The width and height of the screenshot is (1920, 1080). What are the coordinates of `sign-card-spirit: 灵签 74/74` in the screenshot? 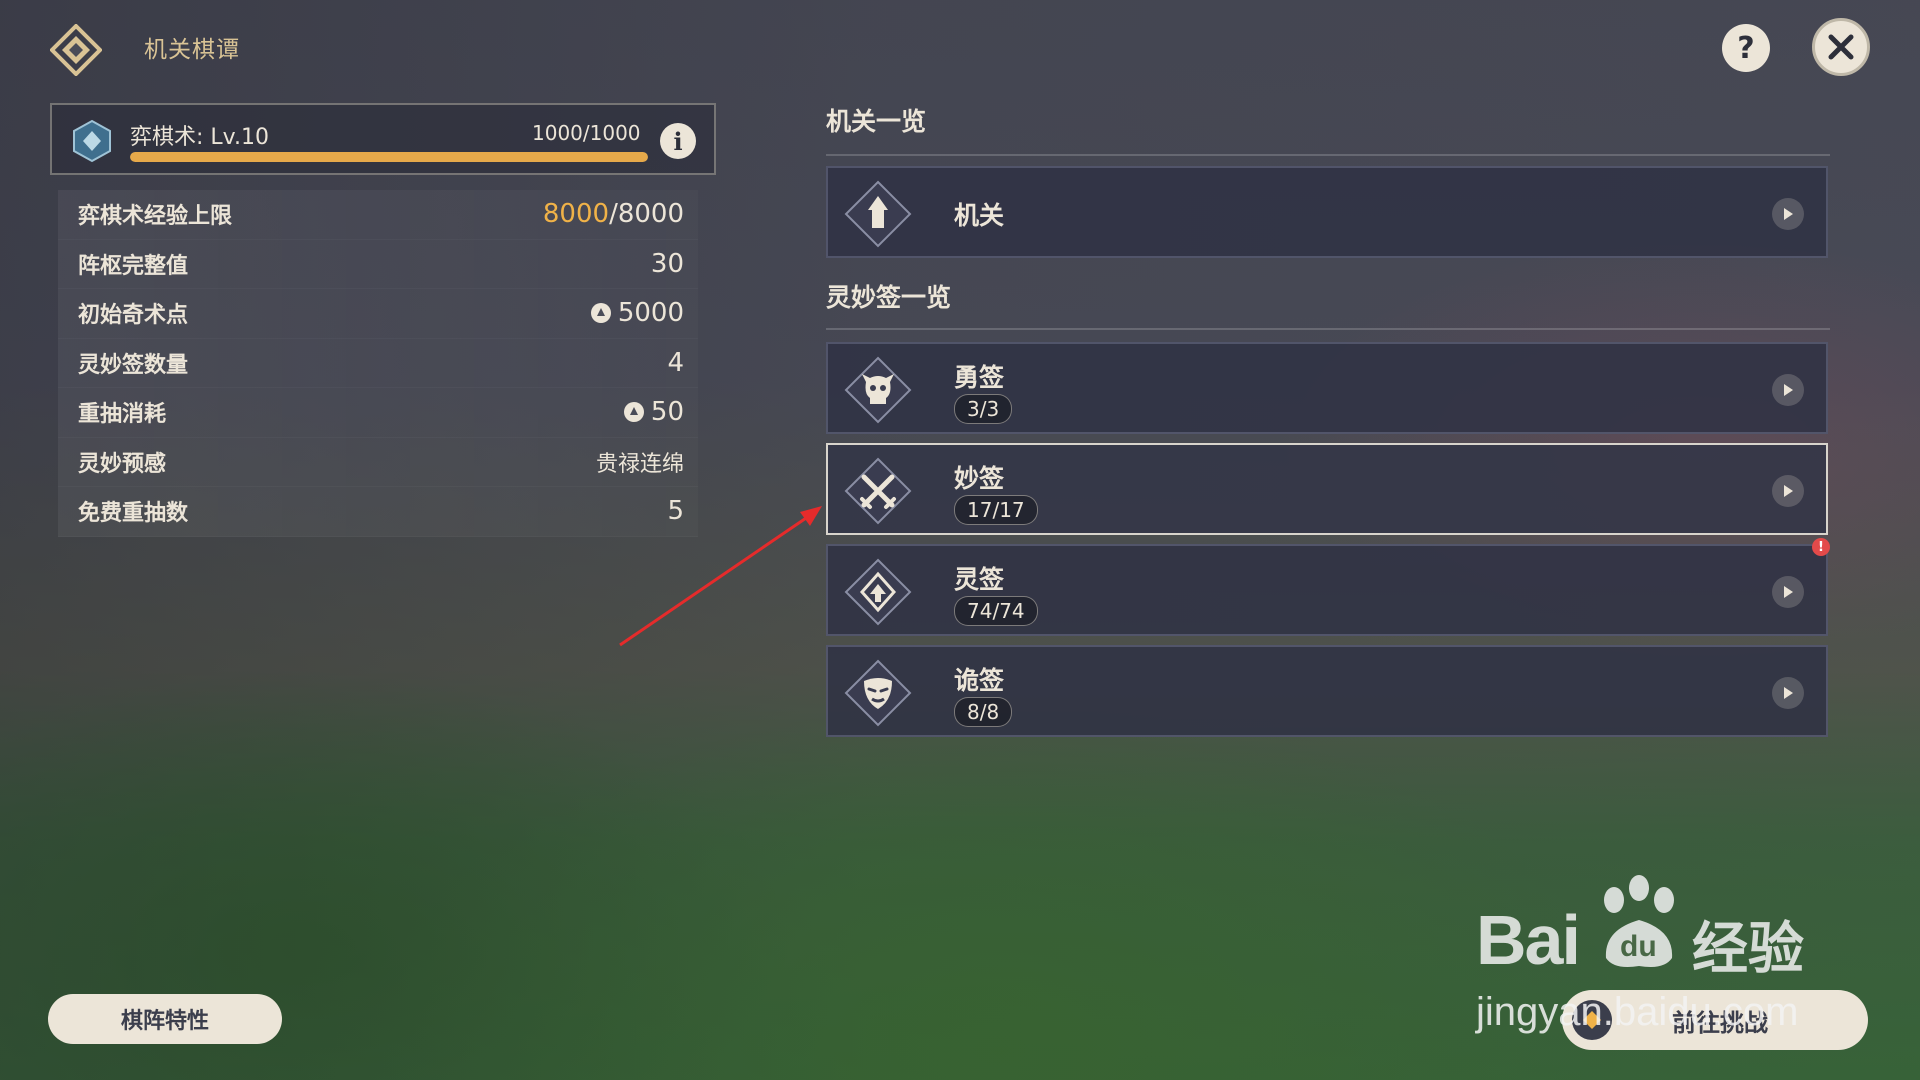 It's located at (1327, 590).